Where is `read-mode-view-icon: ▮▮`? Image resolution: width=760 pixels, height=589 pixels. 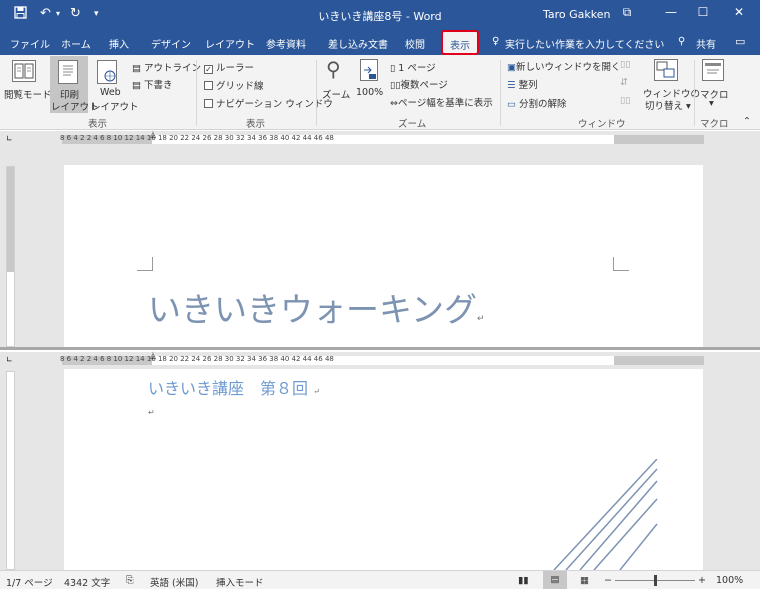 read-mode-view-icon: ▮▮ is located at coordinates (523, 580).